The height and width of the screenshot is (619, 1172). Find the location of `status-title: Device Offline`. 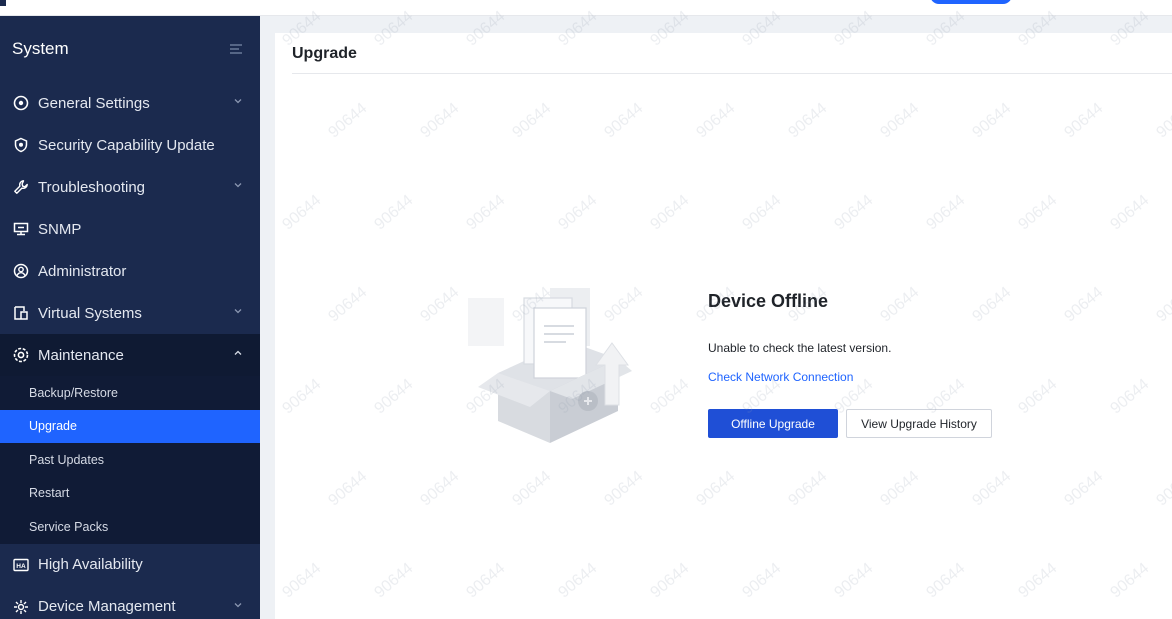

status-title: Device Offline is located at coordinates (768, 301).